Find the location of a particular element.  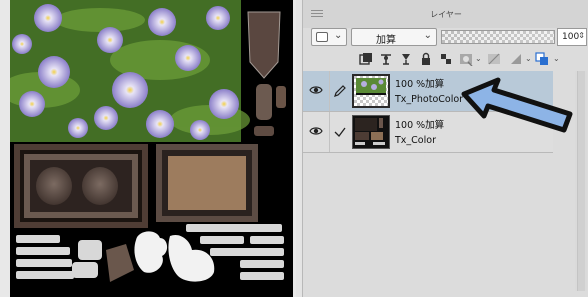

checkmark-icon is located at coordinates (340, 132).